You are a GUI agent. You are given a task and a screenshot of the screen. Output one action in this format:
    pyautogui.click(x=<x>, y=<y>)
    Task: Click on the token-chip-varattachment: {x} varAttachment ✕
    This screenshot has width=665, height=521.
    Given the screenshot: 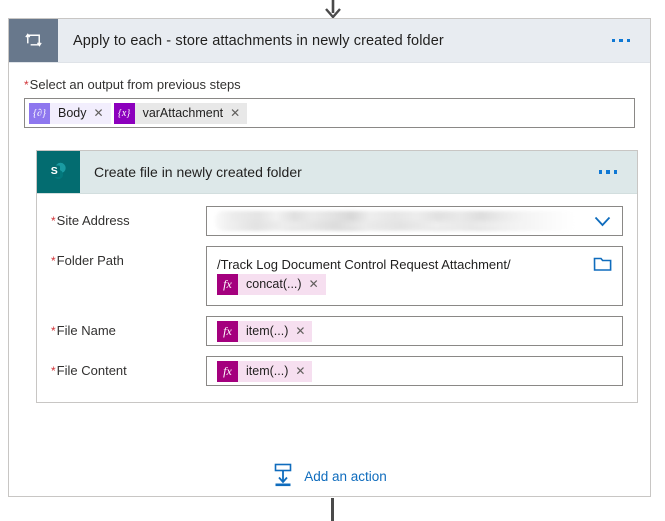 What is the action you would take?
    pyautogui.click(x=180, y=113)
    